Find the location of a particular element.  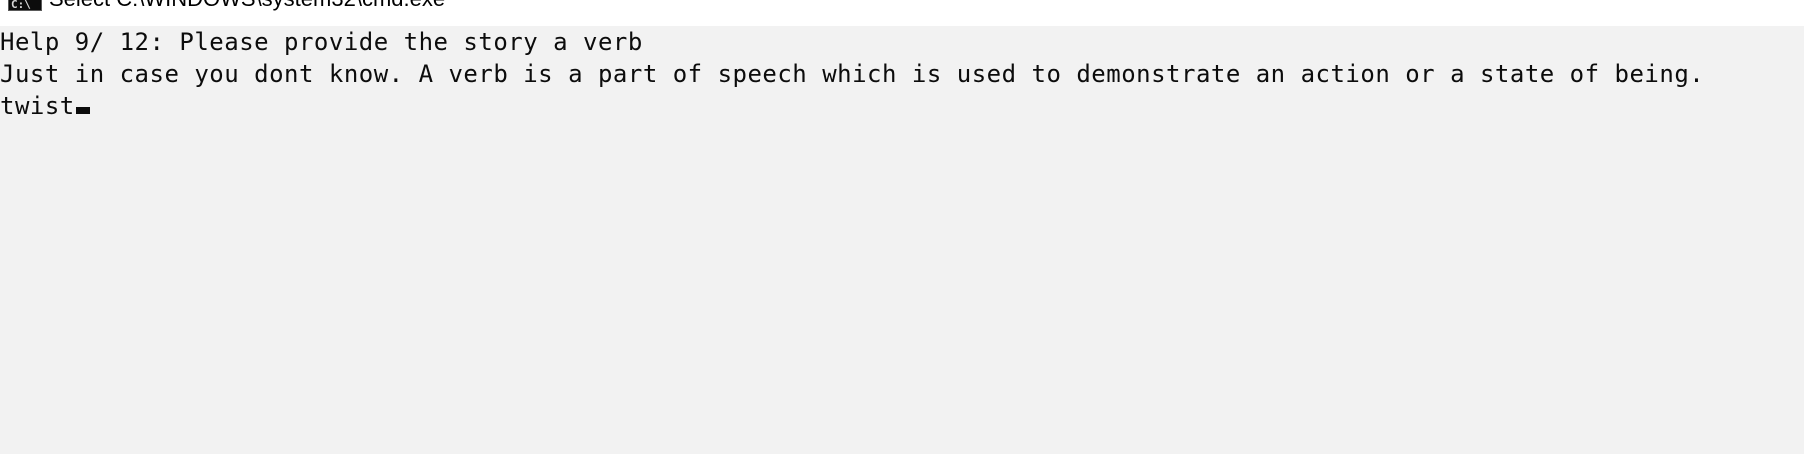

cmd-icon-label: C:\ is located at coordinates (21, 5).